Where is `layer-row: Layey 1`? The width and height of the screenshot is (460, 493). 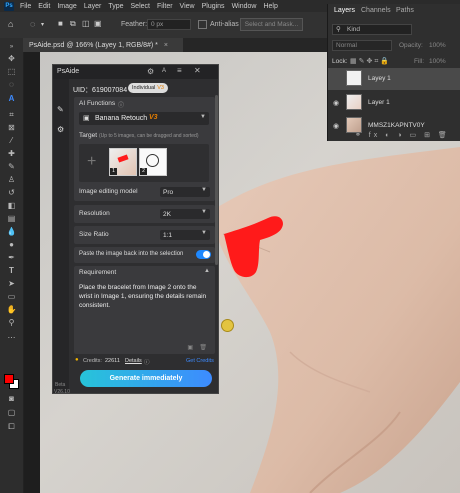 layer-row: Layey 1 is located at coordinates (394, 79).